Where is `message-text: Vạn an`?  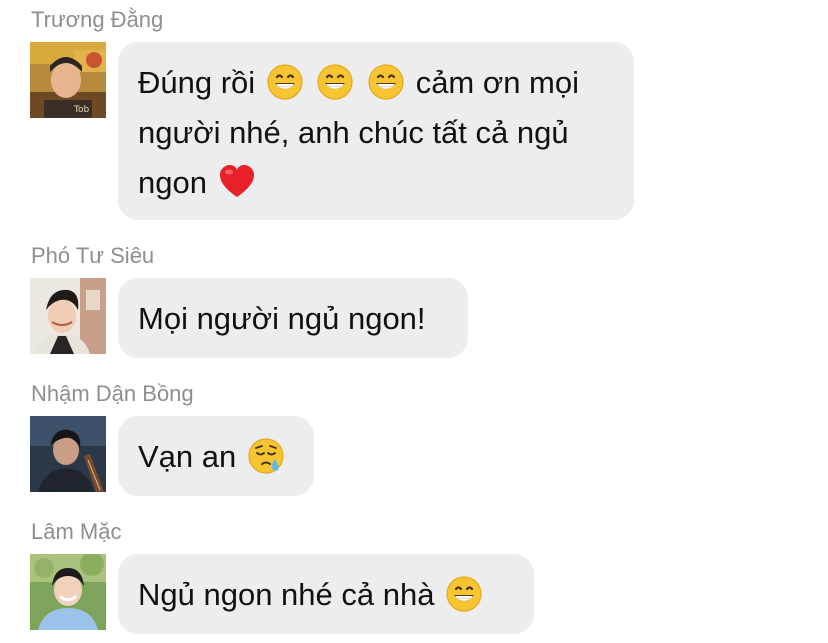 message-text: Vạn an is located at coordinates (187, 456).